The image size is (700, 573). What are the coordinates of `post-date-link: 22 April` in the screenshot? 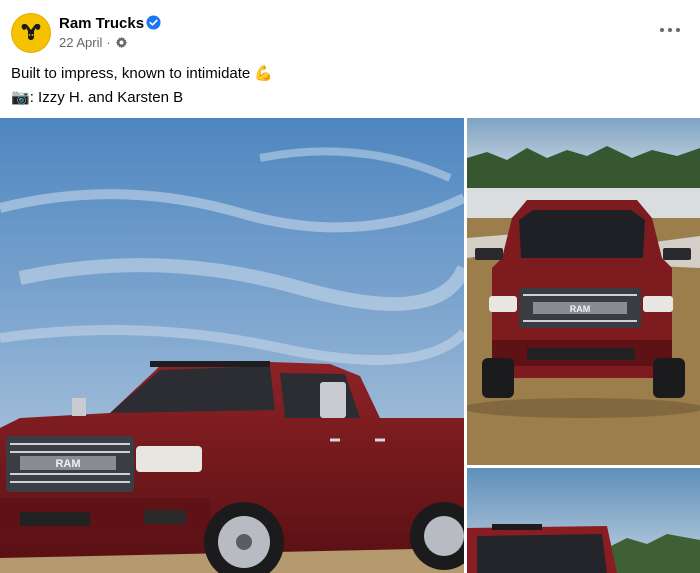 It's located at (80, 42).